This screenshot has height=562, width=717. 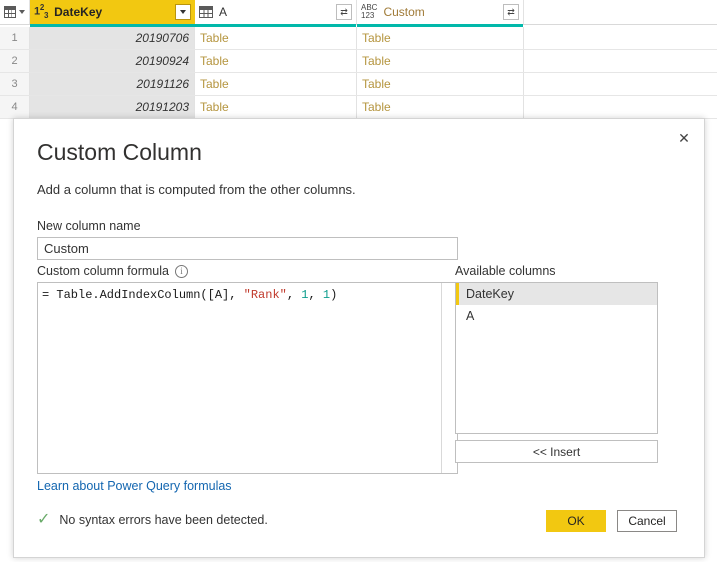 I want to click on table-row: 4 20191203 Table Table, so click(x=358, y=107).